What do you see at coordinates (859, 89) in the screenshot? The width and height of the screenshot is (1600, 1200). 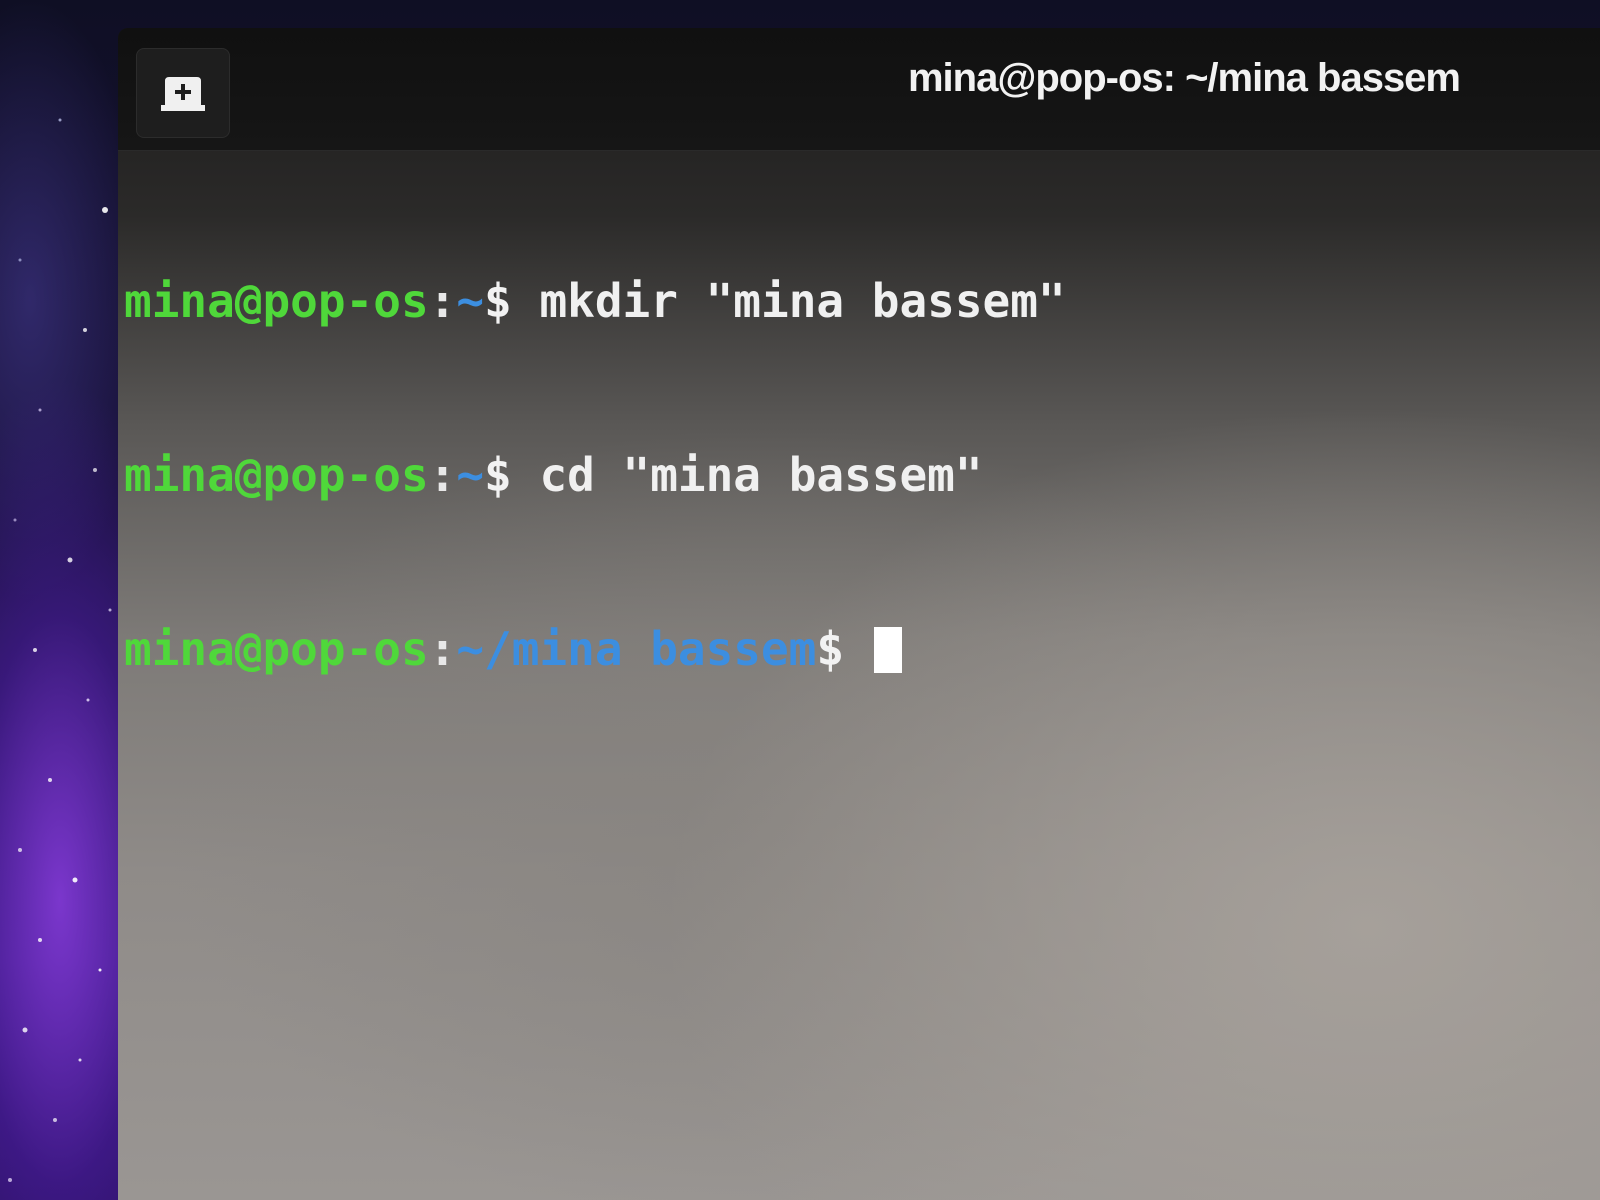 I see `headerbar: mina@pop-os: ~/mina bassem` at bounding box center [859, 89].